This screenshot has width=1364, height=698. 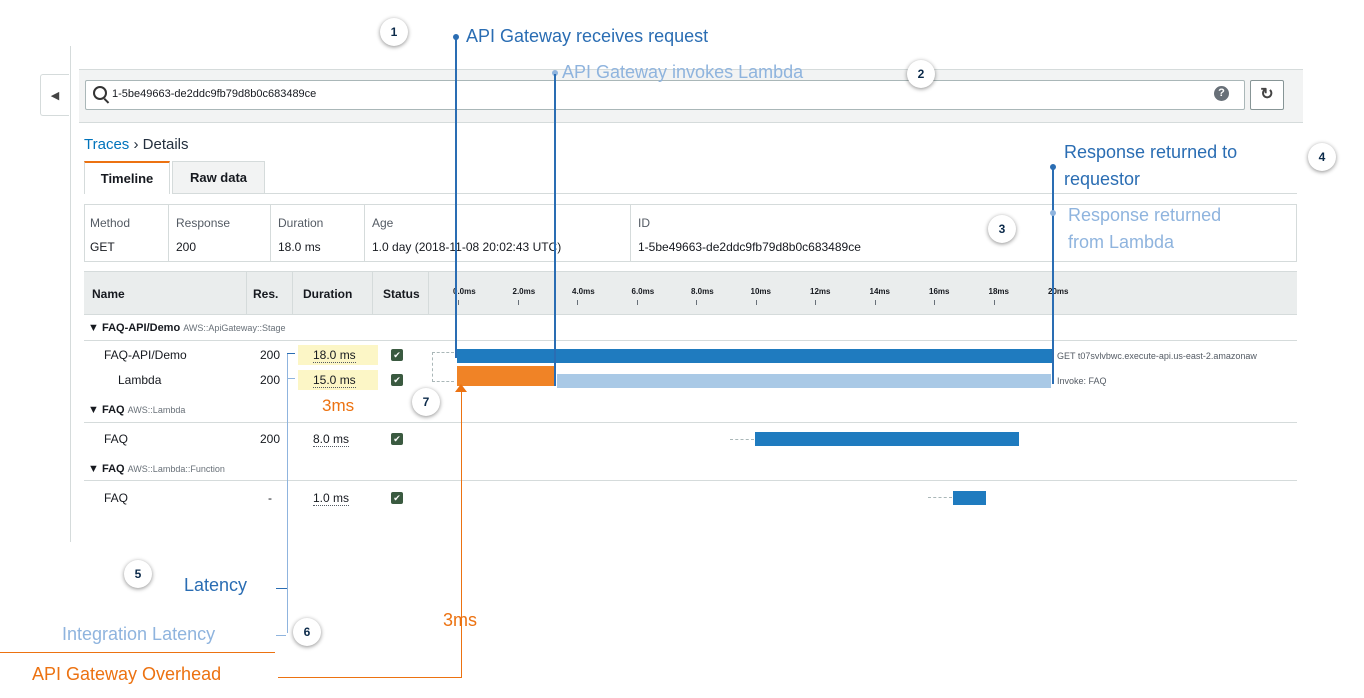 What do you see at coordinates (401, 294) in the screenshot?
I see `header-status: Status` at bounding box center [401, 294].